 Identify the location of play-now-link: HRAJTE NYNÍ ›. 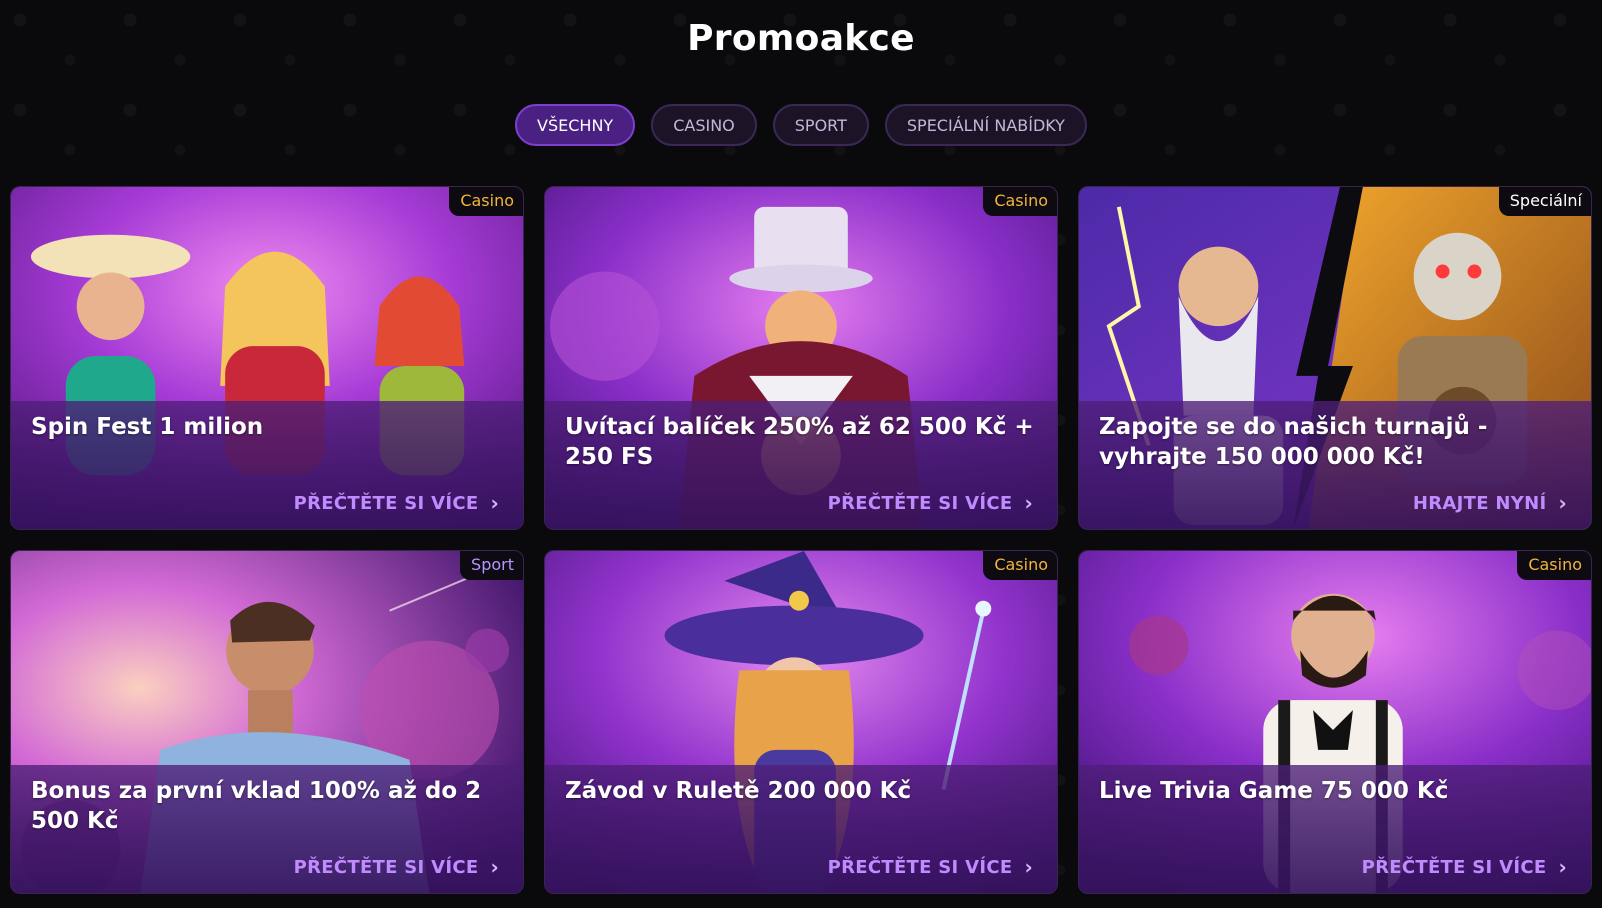
(1490, 503).